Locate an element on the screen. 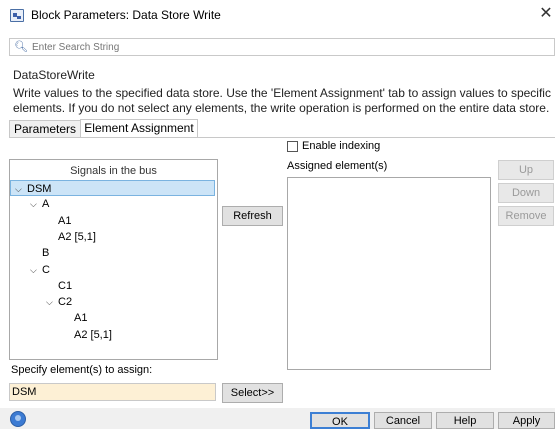 The image size is (555, 430). cancel-button: Cancel is located at coordinates (403, 420).